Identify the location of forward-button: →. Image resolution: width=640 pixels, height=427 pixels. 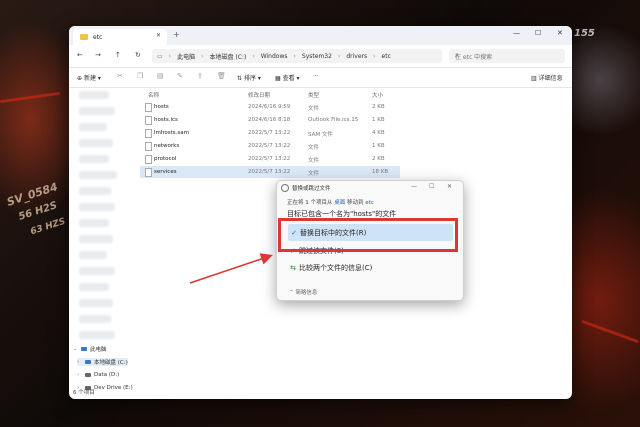
(98, 55).